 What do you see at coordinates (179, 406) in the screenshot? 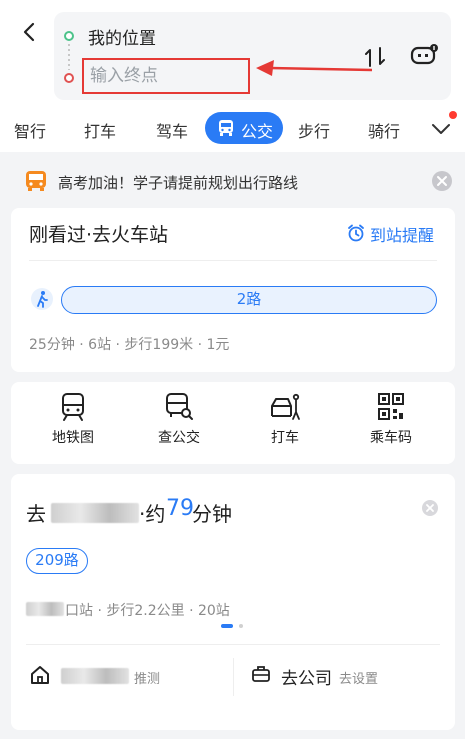
I see `bus-search-icon` at bounding box center [179, 406].